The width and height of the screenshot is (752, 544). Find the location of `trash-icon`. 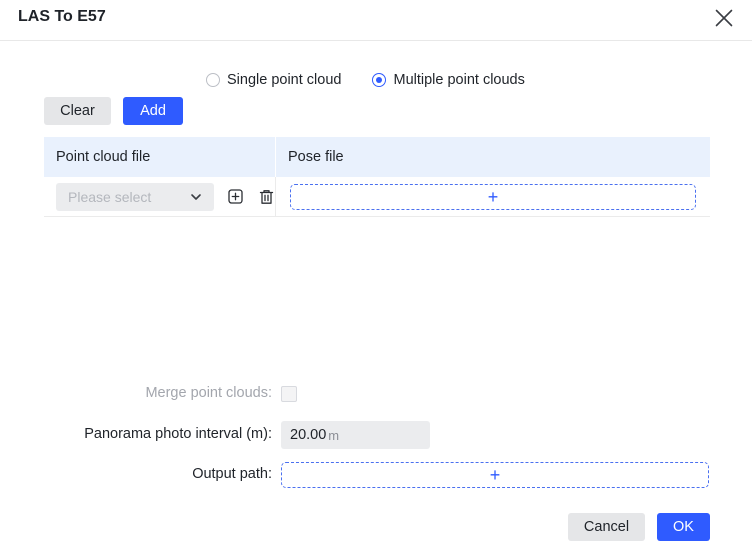

trash-icon is located at coordinates (266, 196).